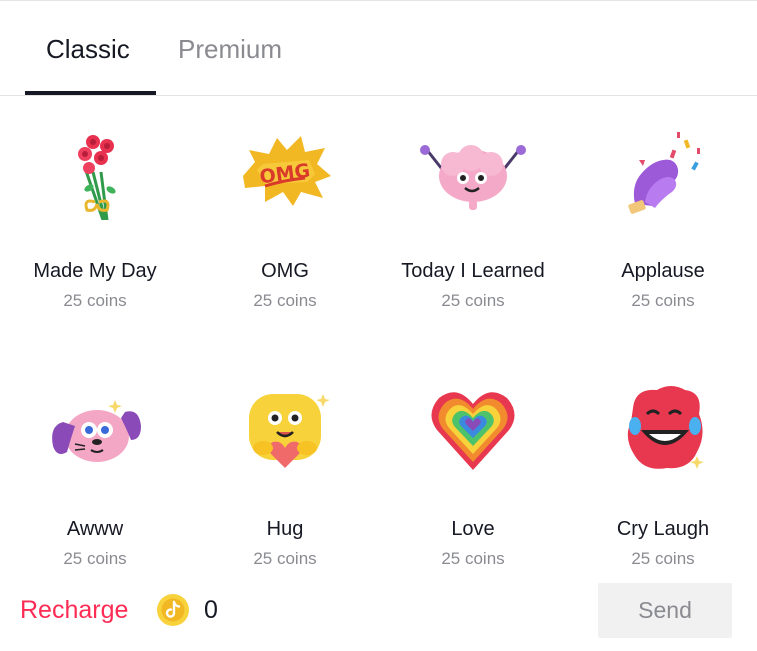 This screenshot has height=651, width=757. Describe the element at coordinates (664, 173) in the screenshot. I see `clapping-hands-icon` at that location.